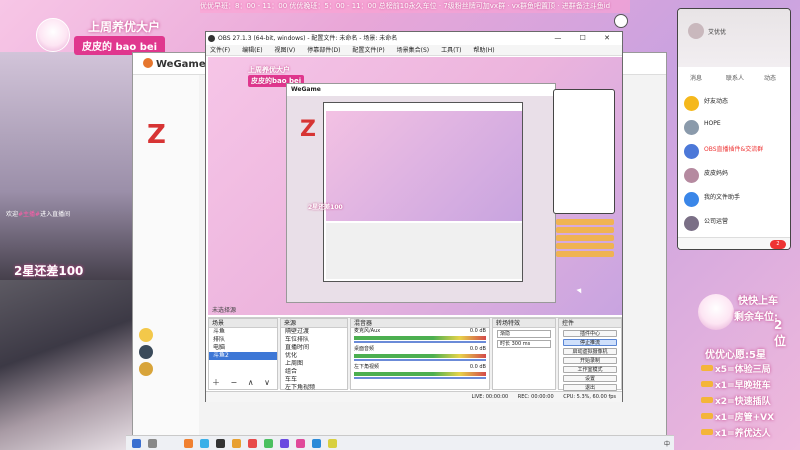 Image resolution: width=800 pixels, height=450 pixels. Describe the element at coordinates (590, 387) in the screenshot. I see `exit-button: 退出` at that location.